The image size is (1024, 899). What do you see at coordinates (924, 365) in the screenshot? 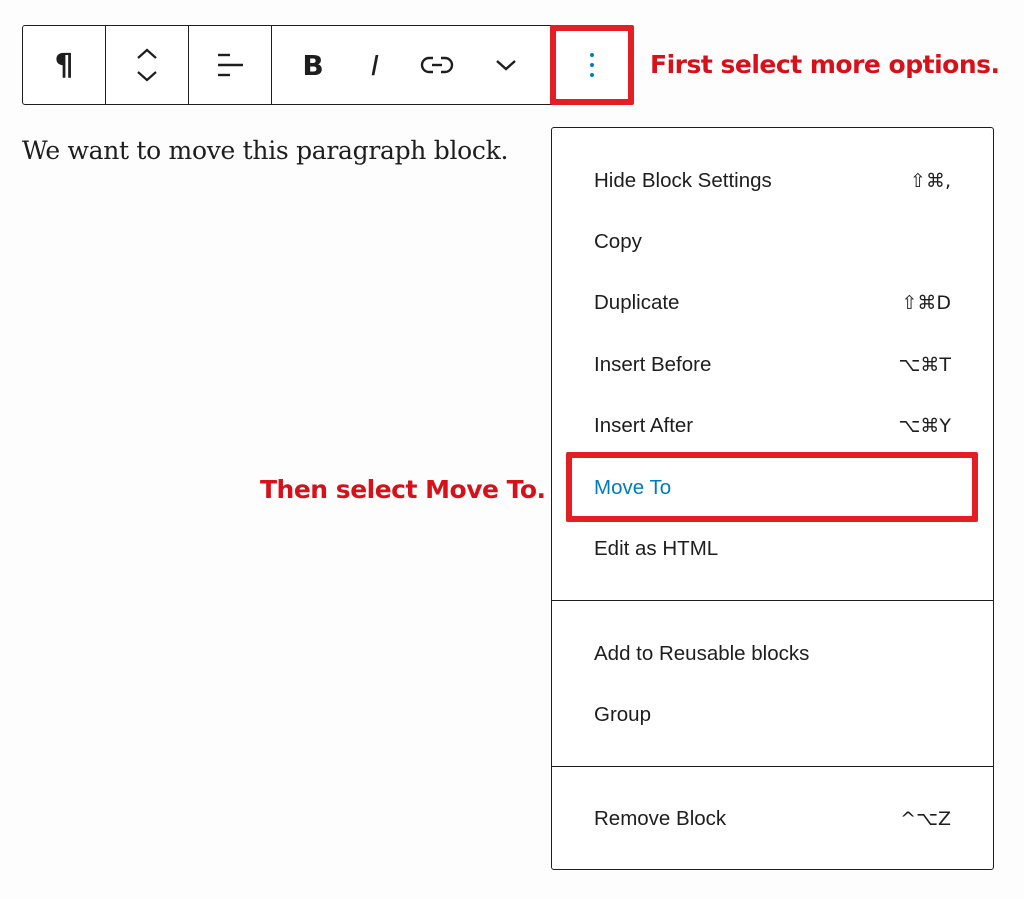
I see `menu-item-shortcut: ⌥⌘T` at bounding box center [924, 365].